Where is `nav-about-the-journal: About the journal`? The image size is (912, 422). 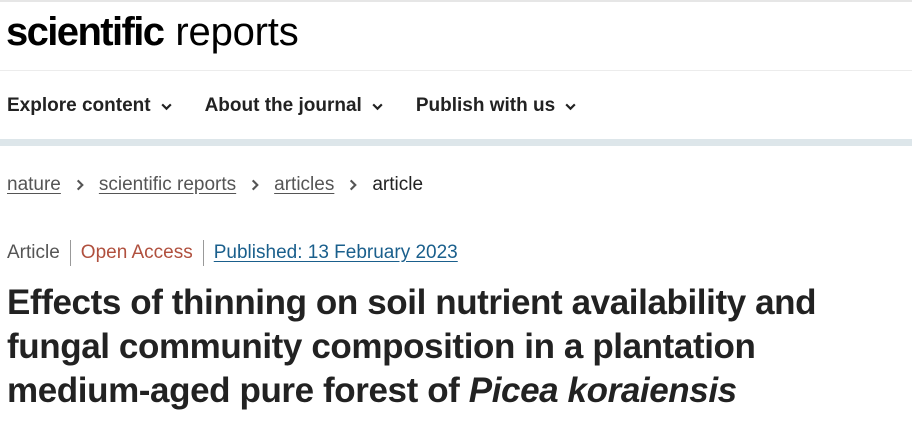
nav-about-the-journal: About the journal is located at coordinates (294, 106).